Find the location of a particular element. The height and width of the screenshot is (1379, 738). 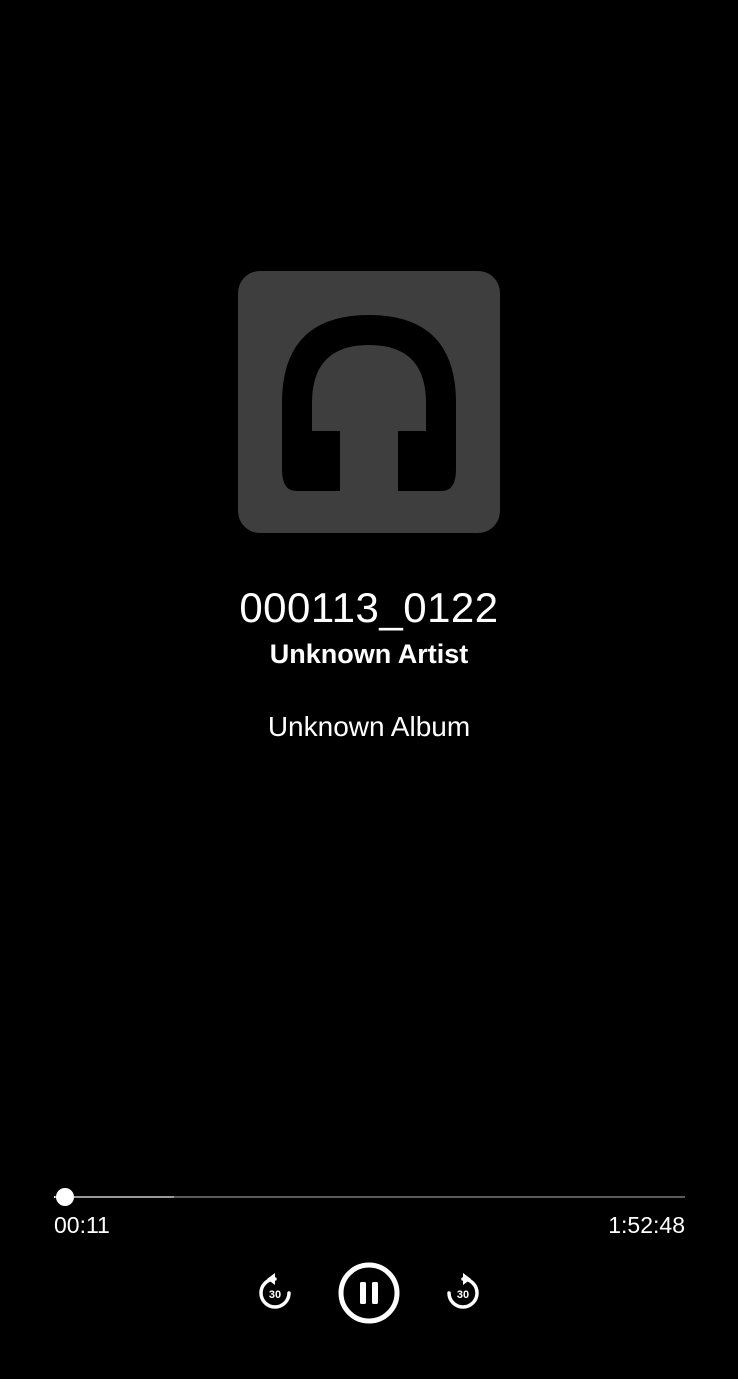

replay-30-icon: 30 is located at coordinates (275, 1291).